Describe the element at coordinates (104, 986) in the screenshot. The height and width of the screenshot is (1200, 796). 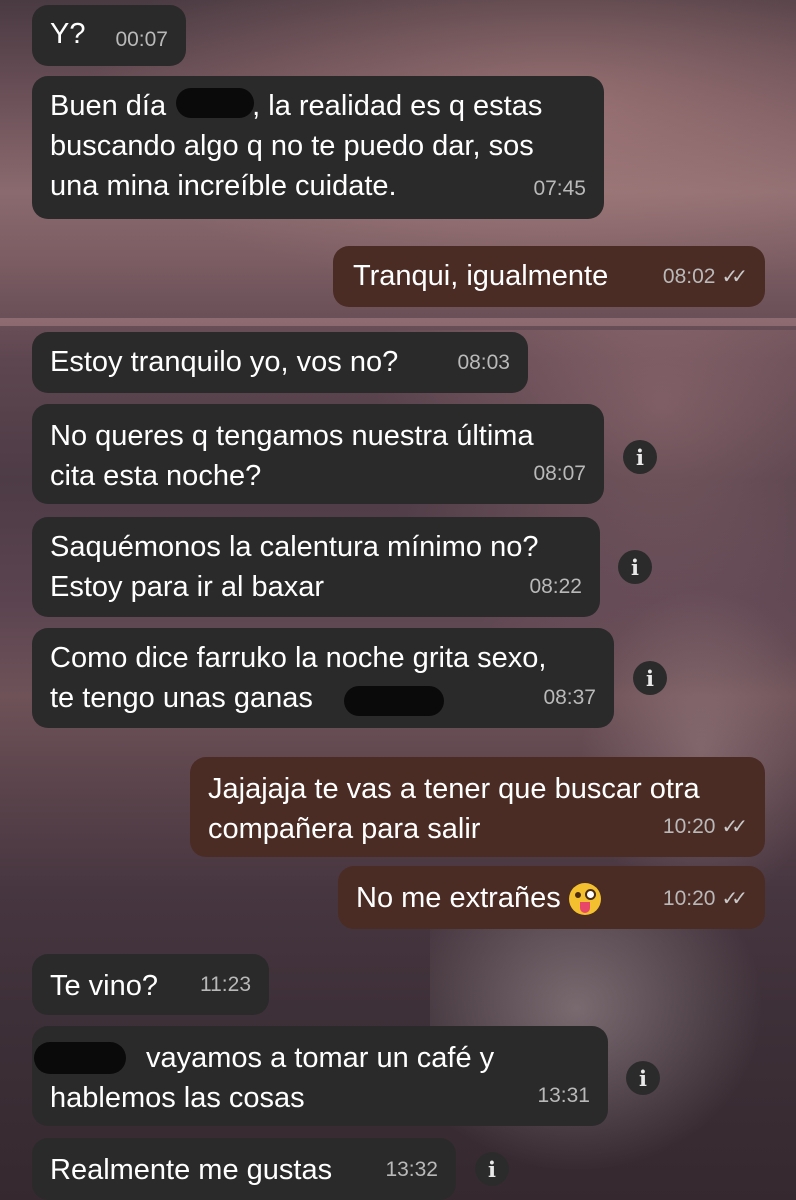
I see `message-text: Te vino?` at that location.